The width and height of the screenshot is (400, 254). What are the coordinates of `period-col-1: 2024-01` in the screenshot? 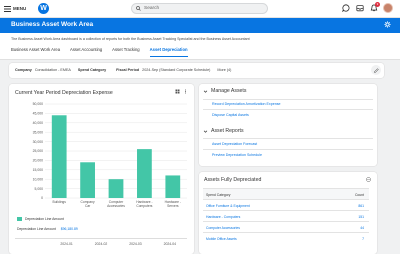 It's located at (66, 244).